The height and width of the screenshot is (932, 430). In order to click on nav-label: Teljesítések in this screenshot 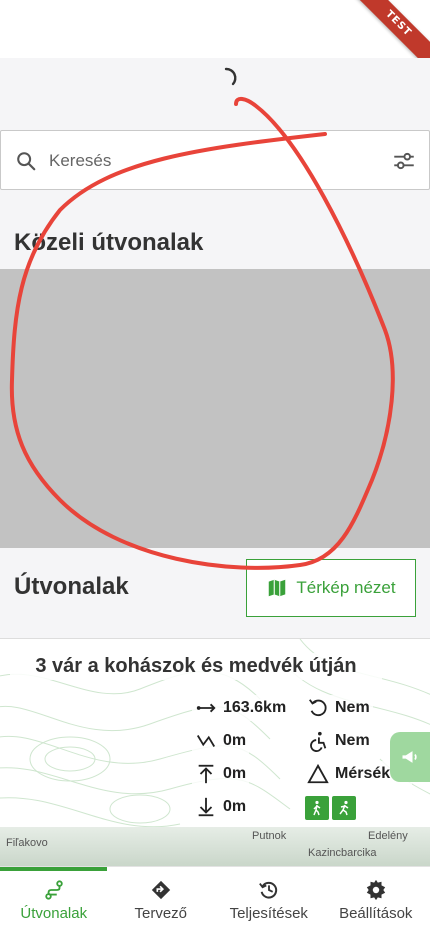, I will do `click(268, 913)`.